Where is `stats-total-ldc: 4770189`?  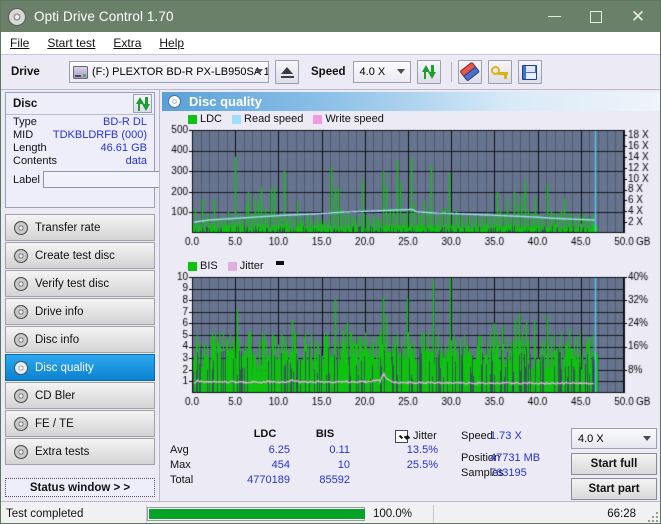 stats-total-ldc: 4770189 is located at coordinates (268, 480).